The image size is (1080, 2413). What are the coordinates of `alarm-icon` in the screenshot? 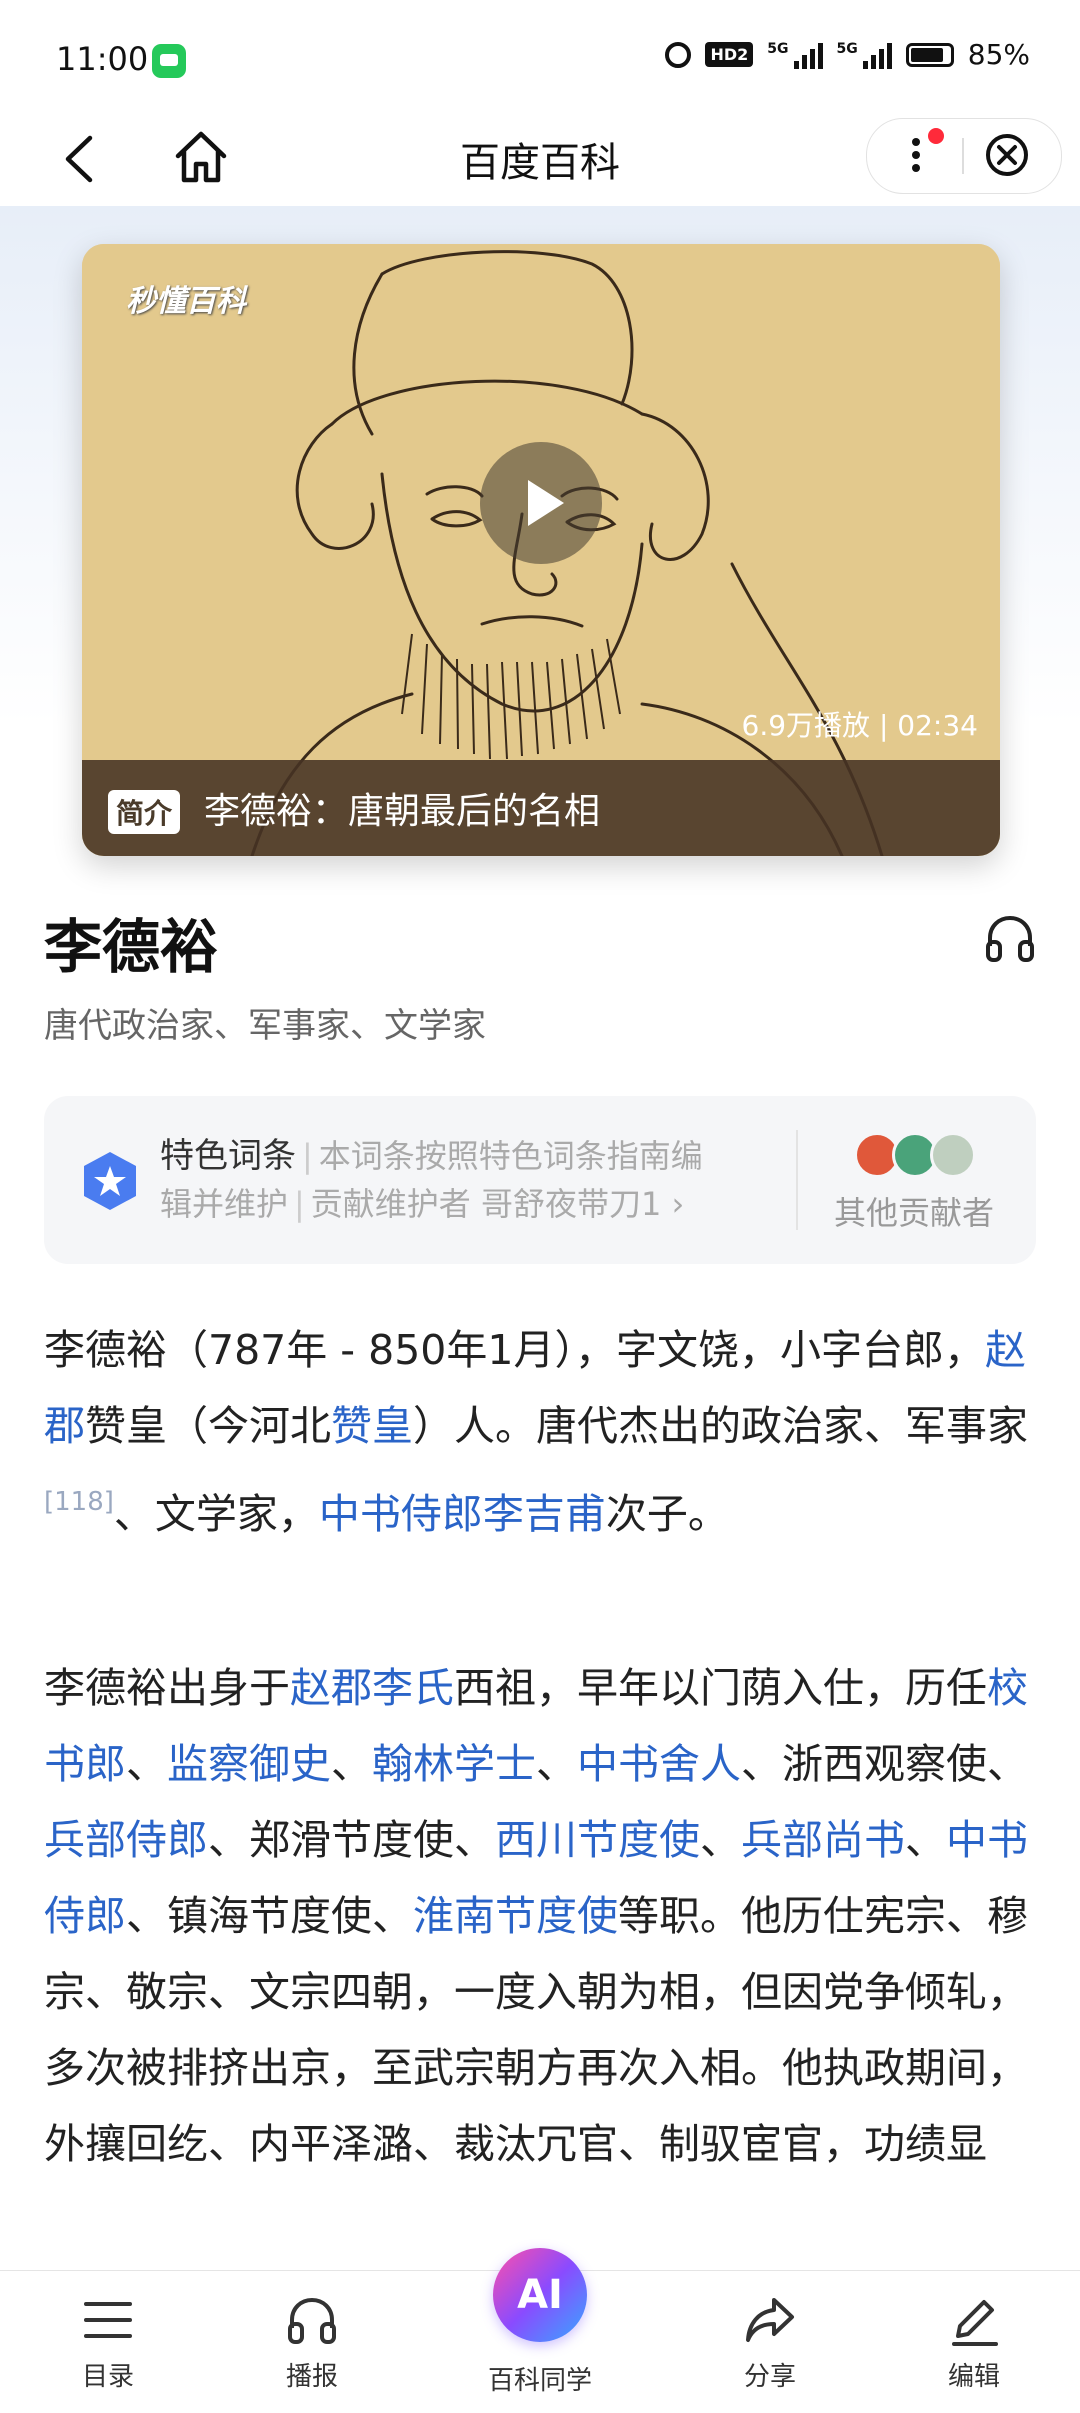 It's located at (678, 54).